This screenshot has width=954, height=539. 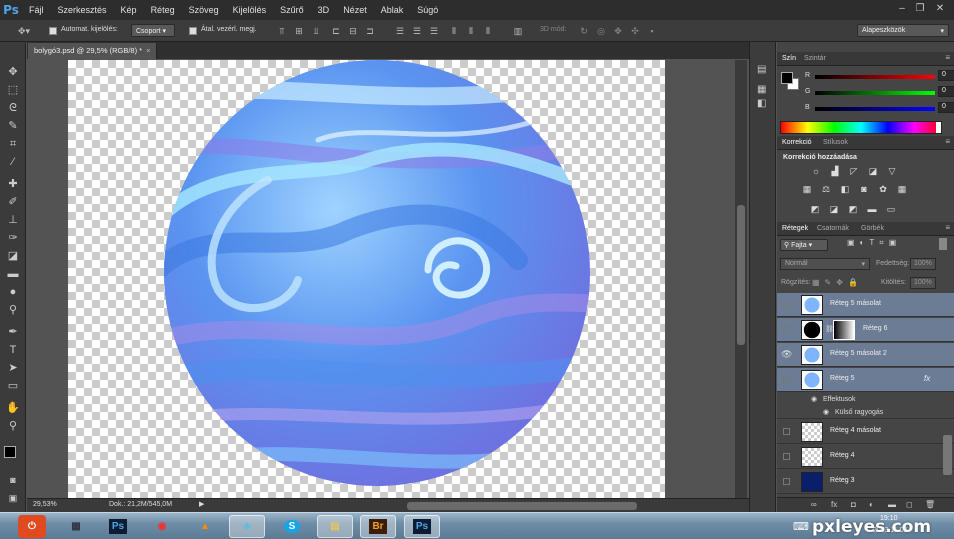 I want to click on layer-row: ⛓ Réteg 6, so click(x=865, y=330).